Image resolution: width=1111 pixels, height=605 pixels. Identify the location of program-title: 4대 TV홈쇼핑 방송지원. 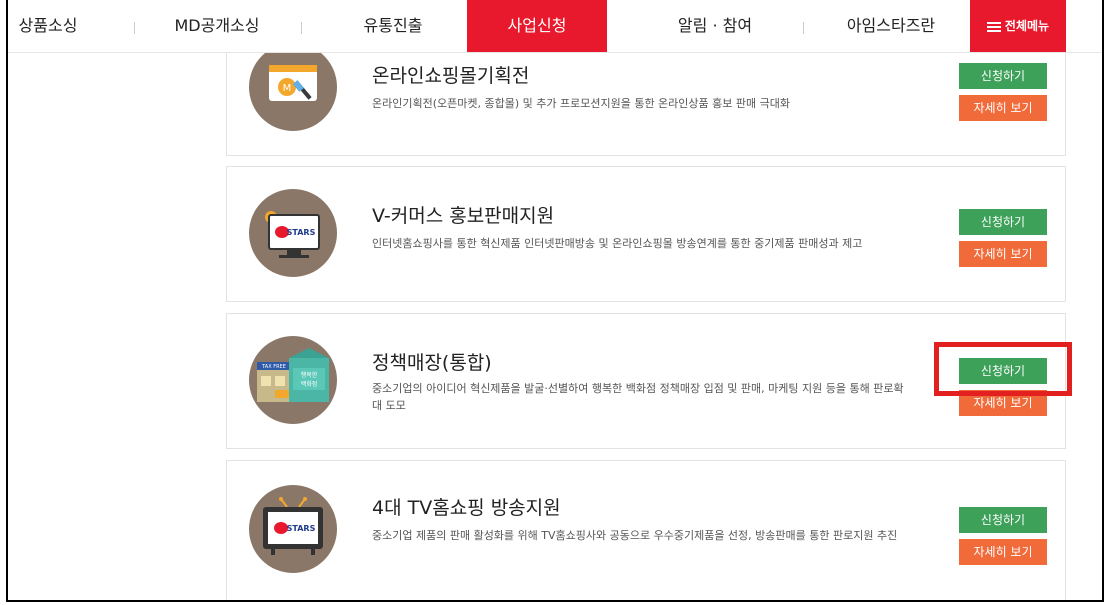
(466, 508).